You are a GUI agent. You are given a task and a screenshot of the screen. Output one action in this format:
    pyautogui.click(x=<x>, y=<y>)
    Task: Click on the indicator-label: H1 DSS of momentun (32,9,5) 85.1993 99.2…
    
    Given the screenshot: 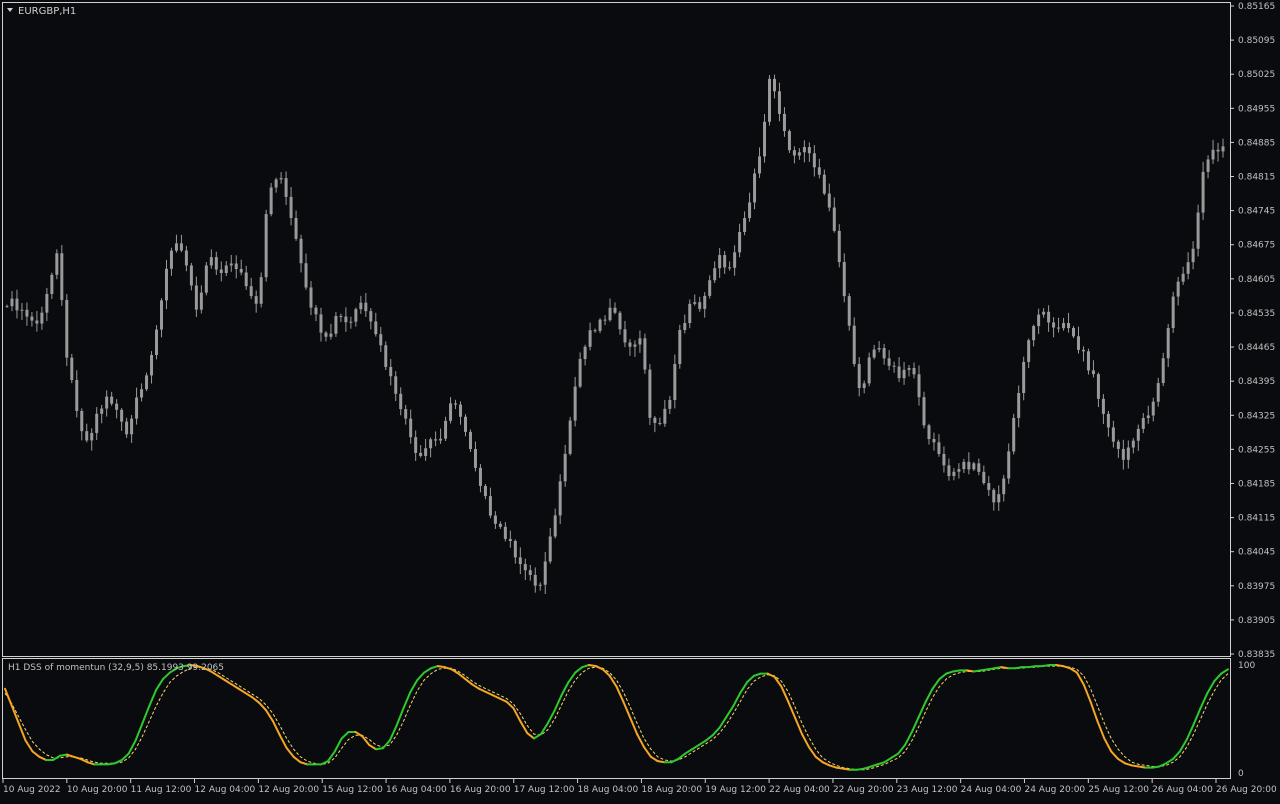 What is the action you would take?
    pyautogui.click(x=116, y=668)
    